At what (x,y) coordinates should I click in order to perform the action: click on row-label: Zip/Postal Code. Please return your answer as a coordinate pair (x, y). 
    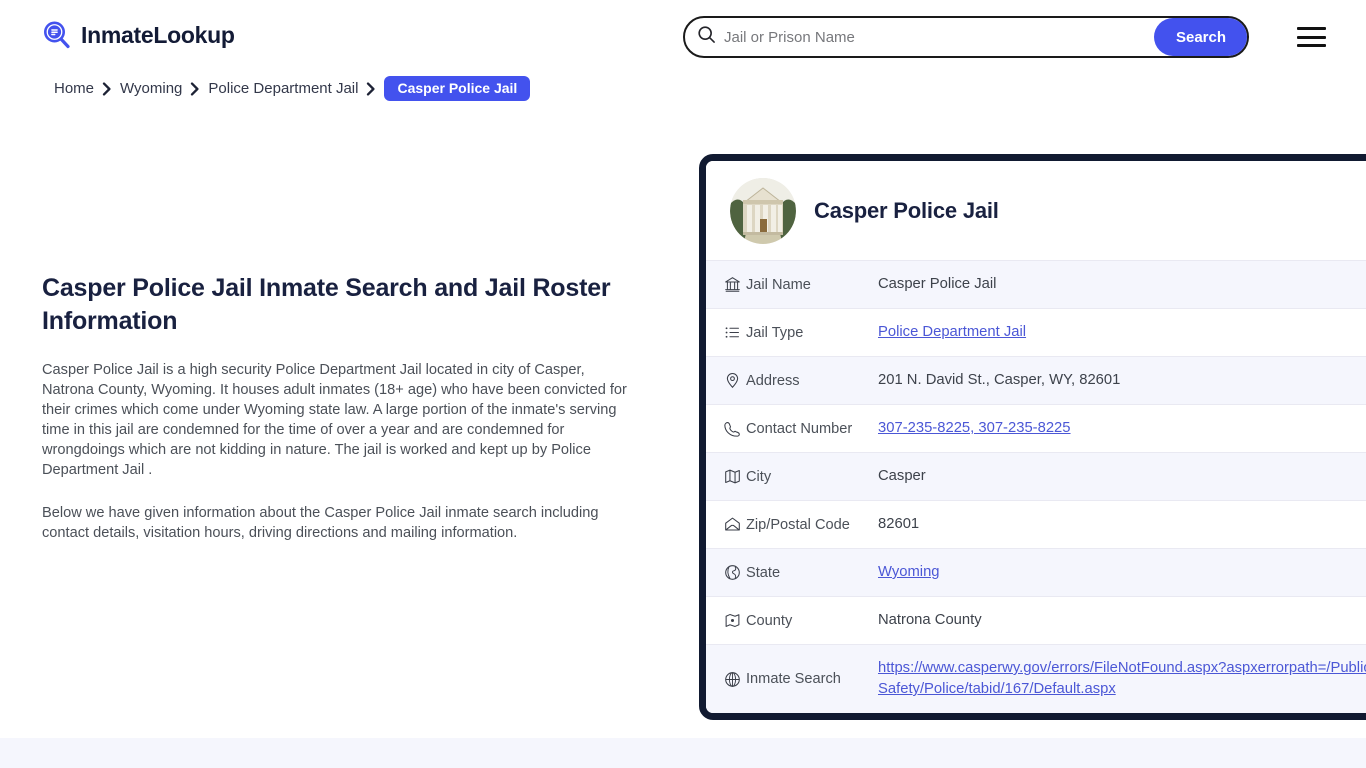
    Looking at the image, I should click on (798, 524).